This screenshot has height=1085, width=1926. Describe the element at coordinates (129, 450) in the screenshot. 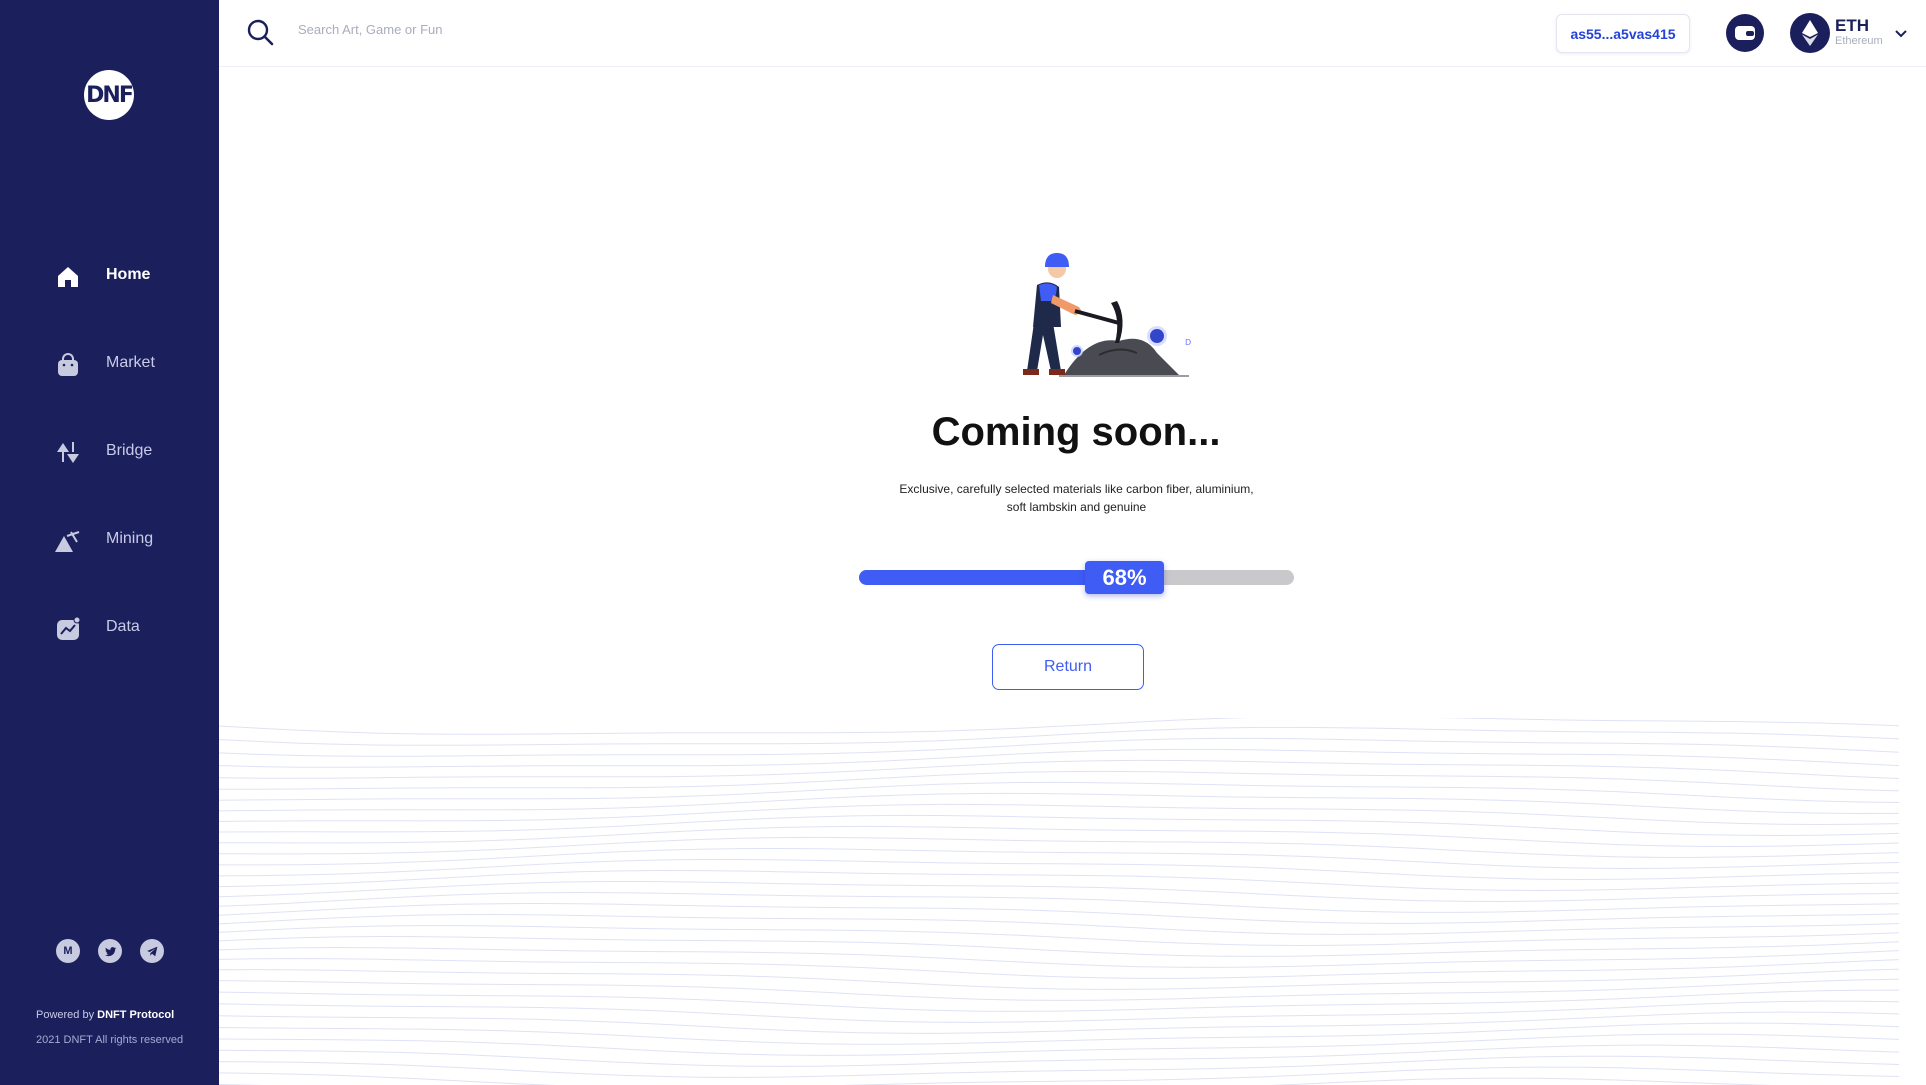

I see `sidebar-item-label: Bridge` at that location.